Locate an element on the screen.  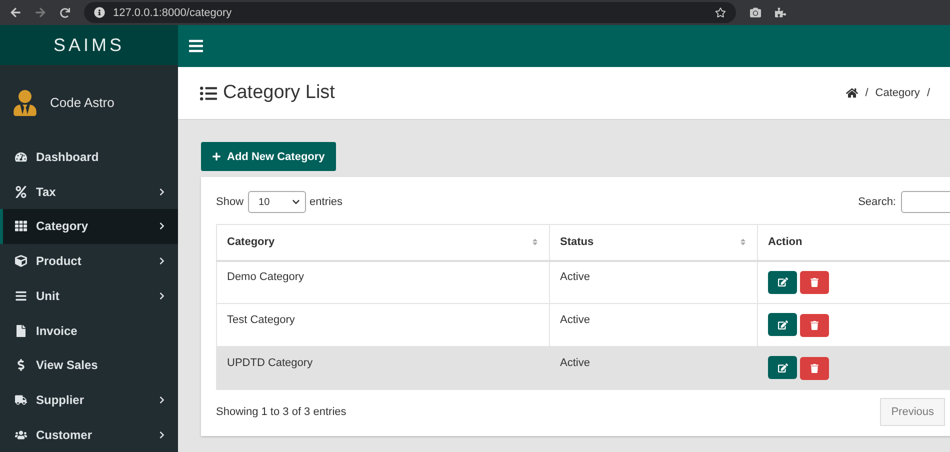
truck-icon is located at coordinates (21, 400).